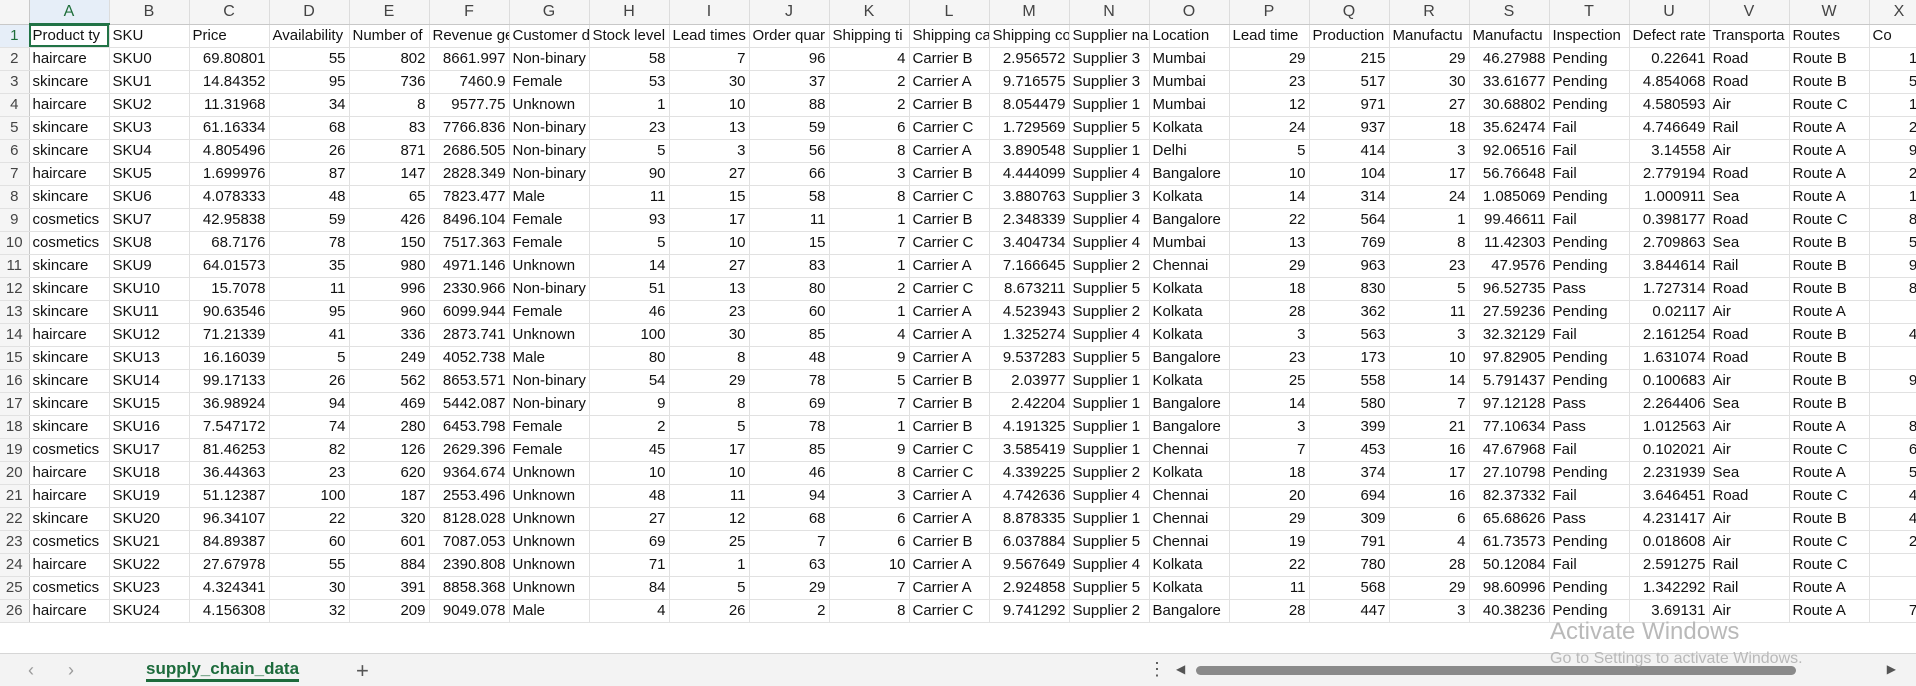  I want to click on cell-h14: 100, so click(629, 335).